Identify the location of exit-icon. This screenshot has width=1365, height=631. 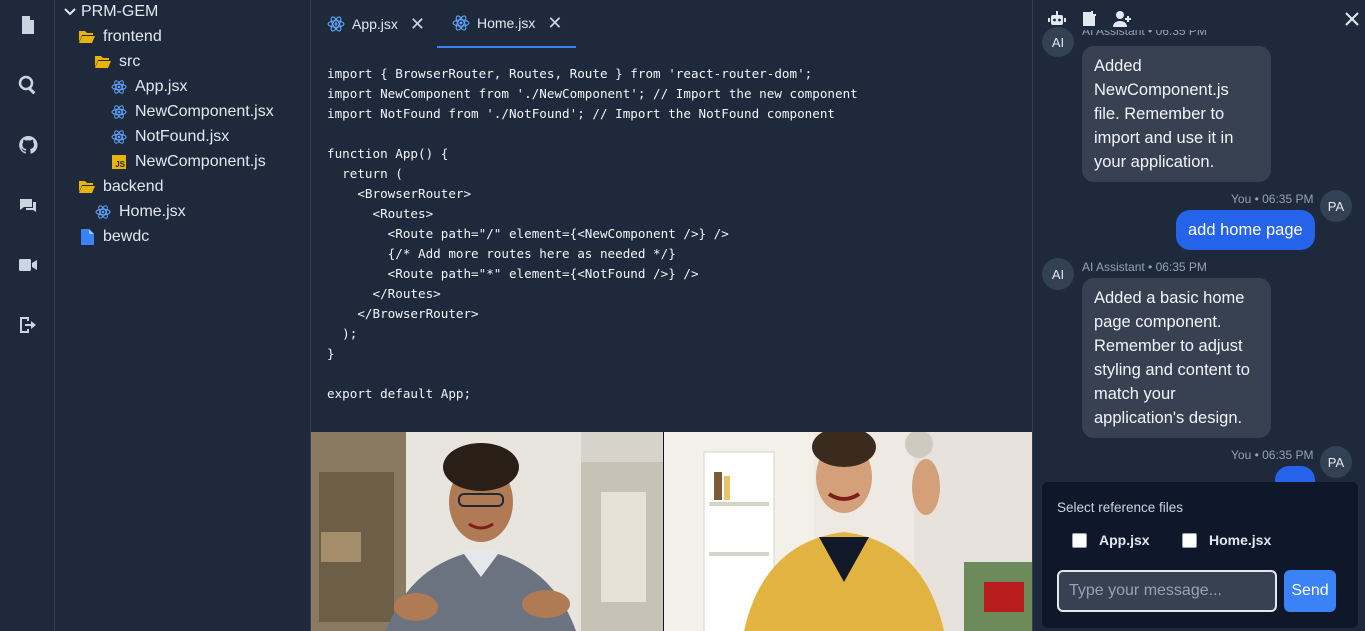
(28, 325).